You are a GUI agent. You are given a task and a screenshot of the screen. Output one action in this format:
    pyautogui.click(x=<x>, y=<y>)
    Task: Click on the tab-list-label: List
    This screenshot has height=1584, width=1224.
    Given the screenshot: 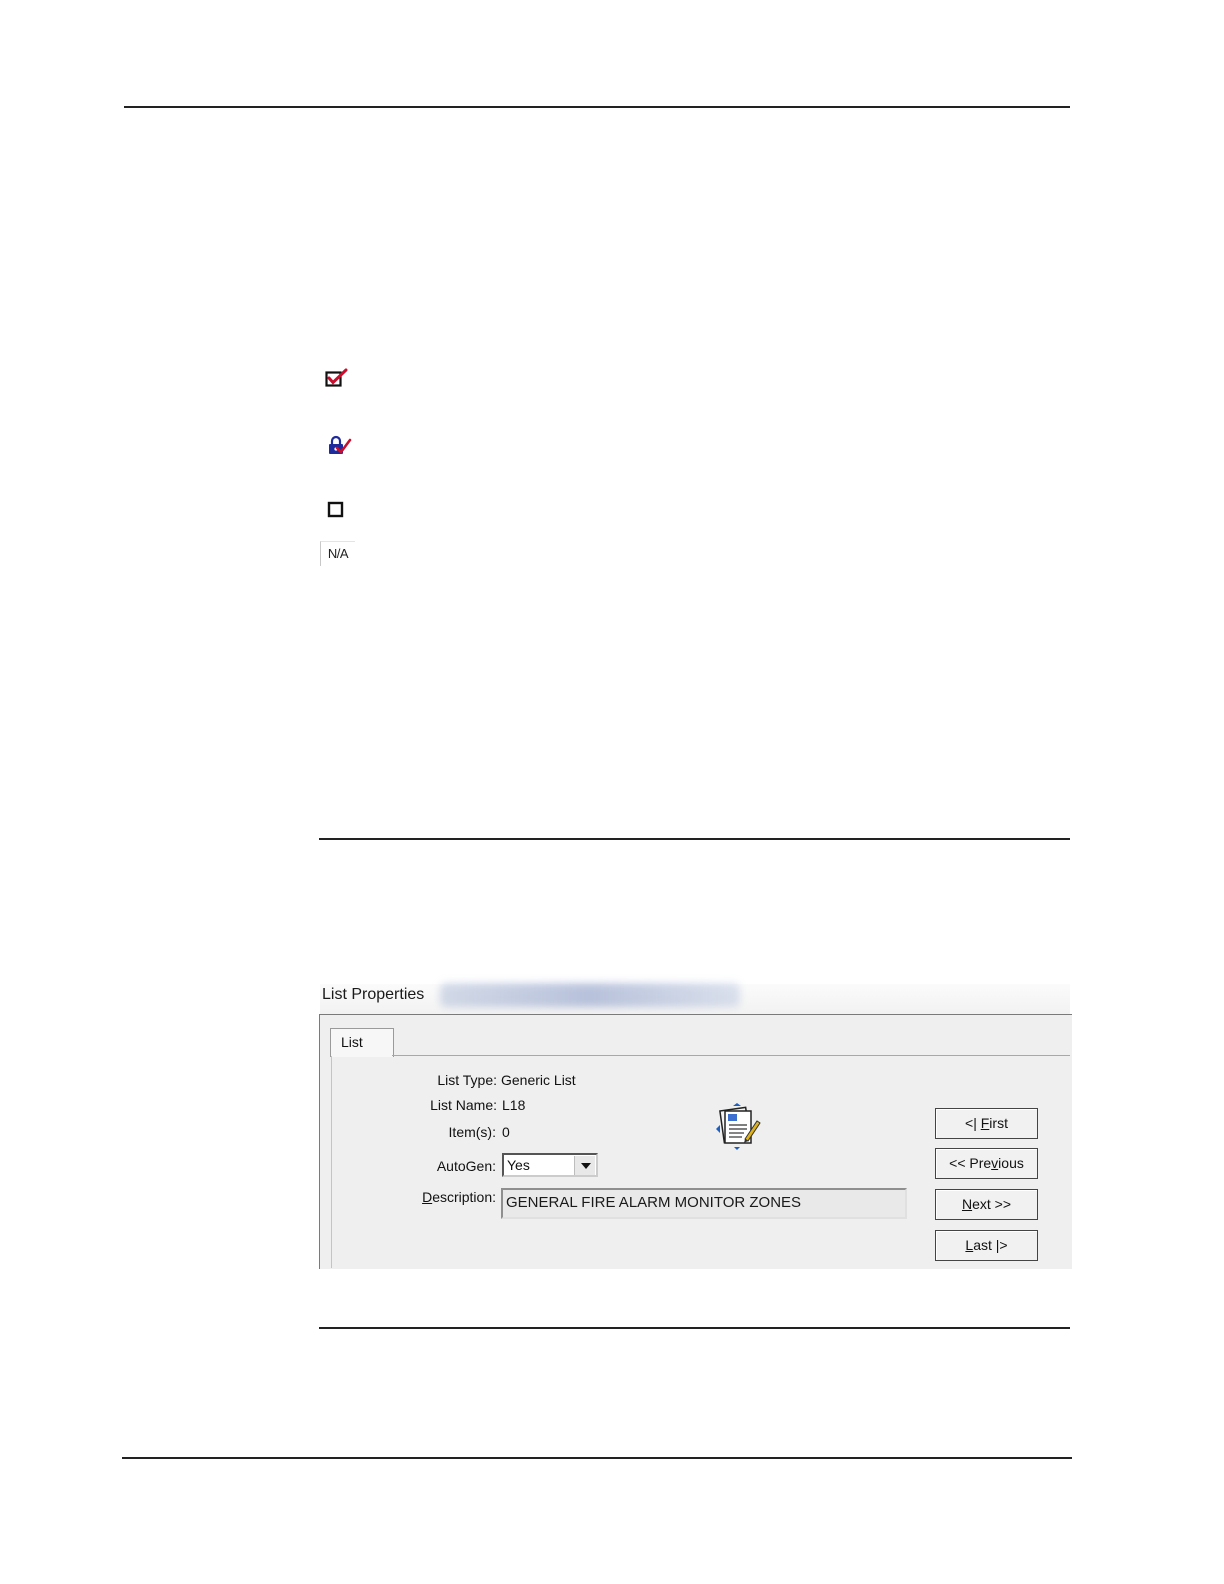 What is the action you would take?
    pyautogui.click(x=352, y=1042)
    